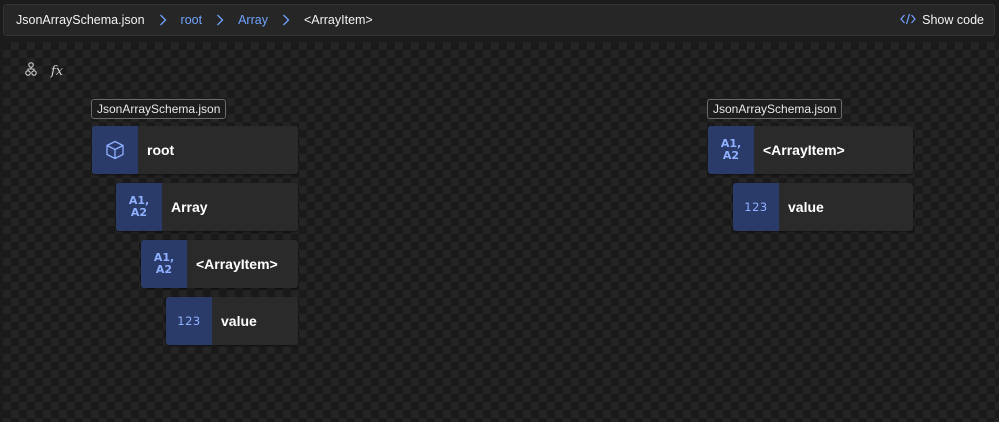 Image resolution: width=999 pixels, height=422 pixels. What do you see at coordinates (253, 20) in the screenshot?
I see `breadcrumb-item-array: Array` at bounding box center [253, 20].